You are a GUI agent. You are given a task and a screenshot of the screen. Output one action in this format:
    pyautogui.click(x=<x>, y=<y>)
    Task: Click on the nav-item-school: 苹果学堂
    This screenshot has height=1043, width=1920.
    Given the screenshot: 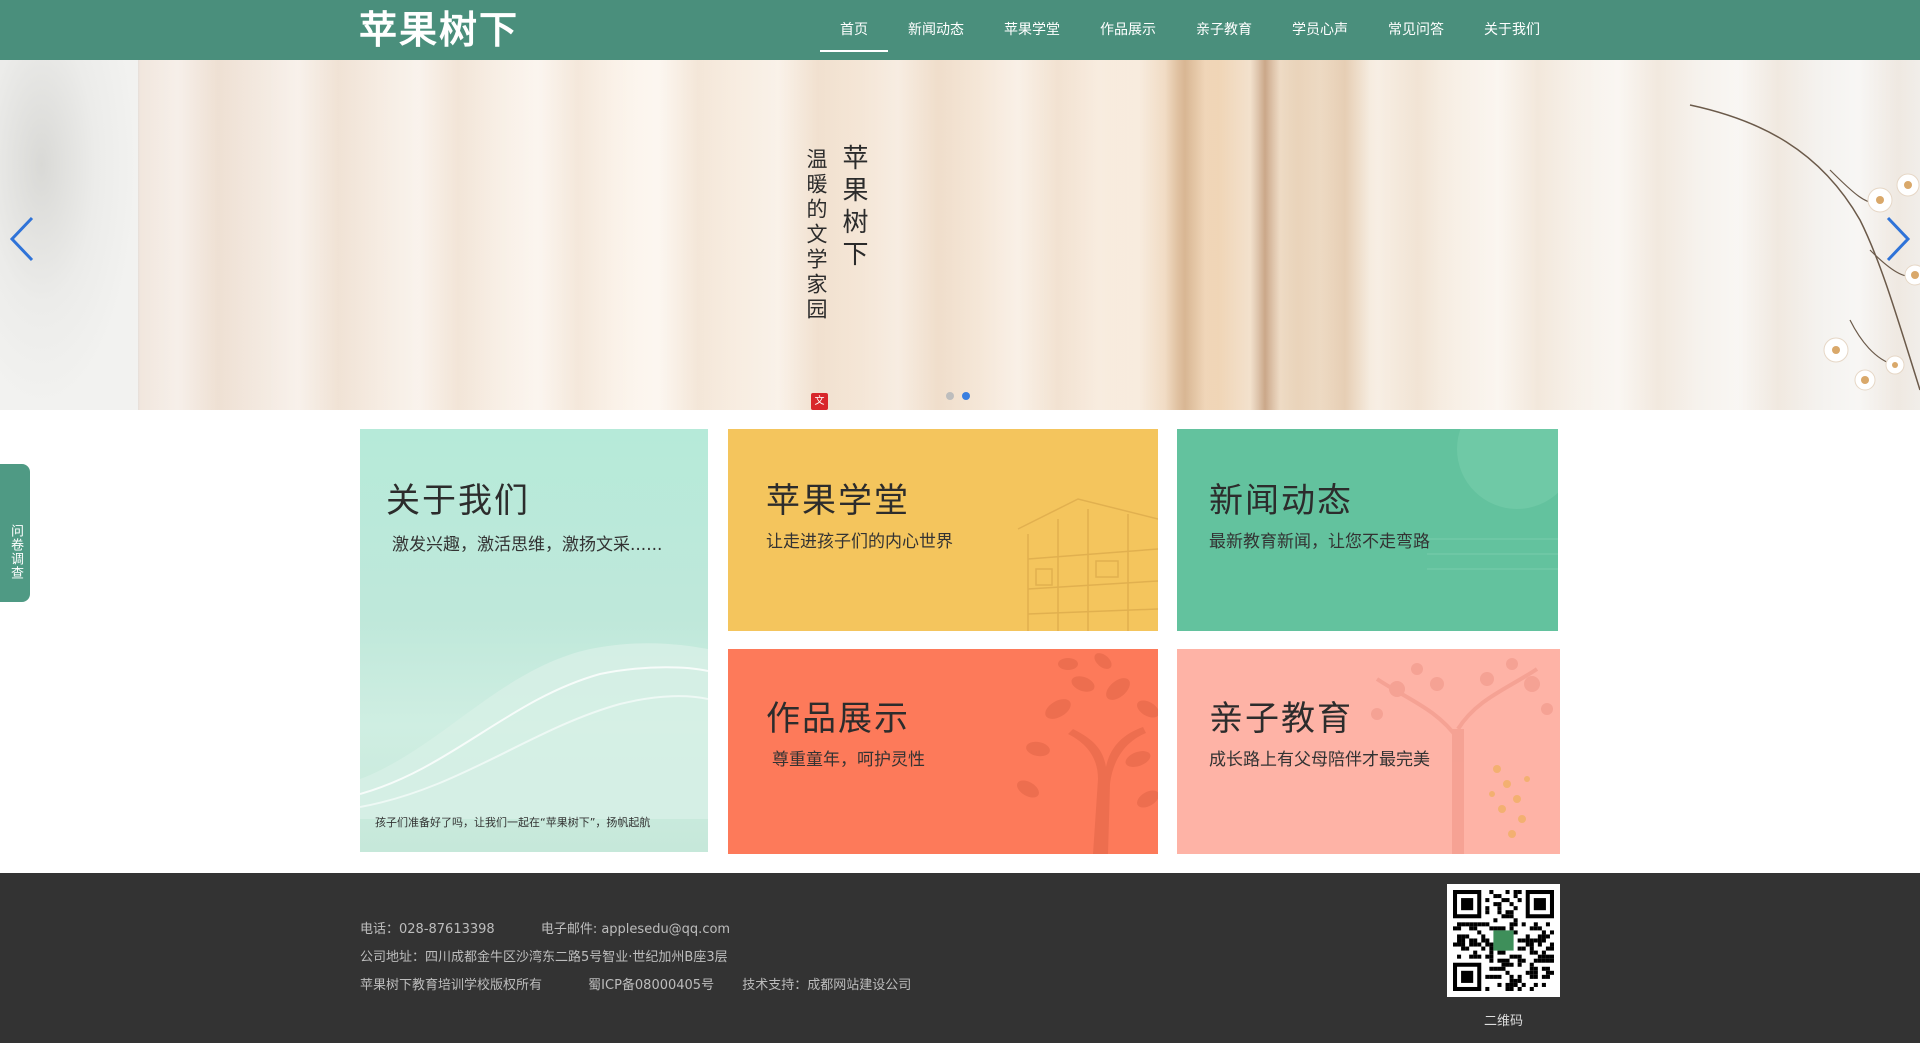 What is the action you would take?
    pyautogui.click(x=1032, y=30)
    